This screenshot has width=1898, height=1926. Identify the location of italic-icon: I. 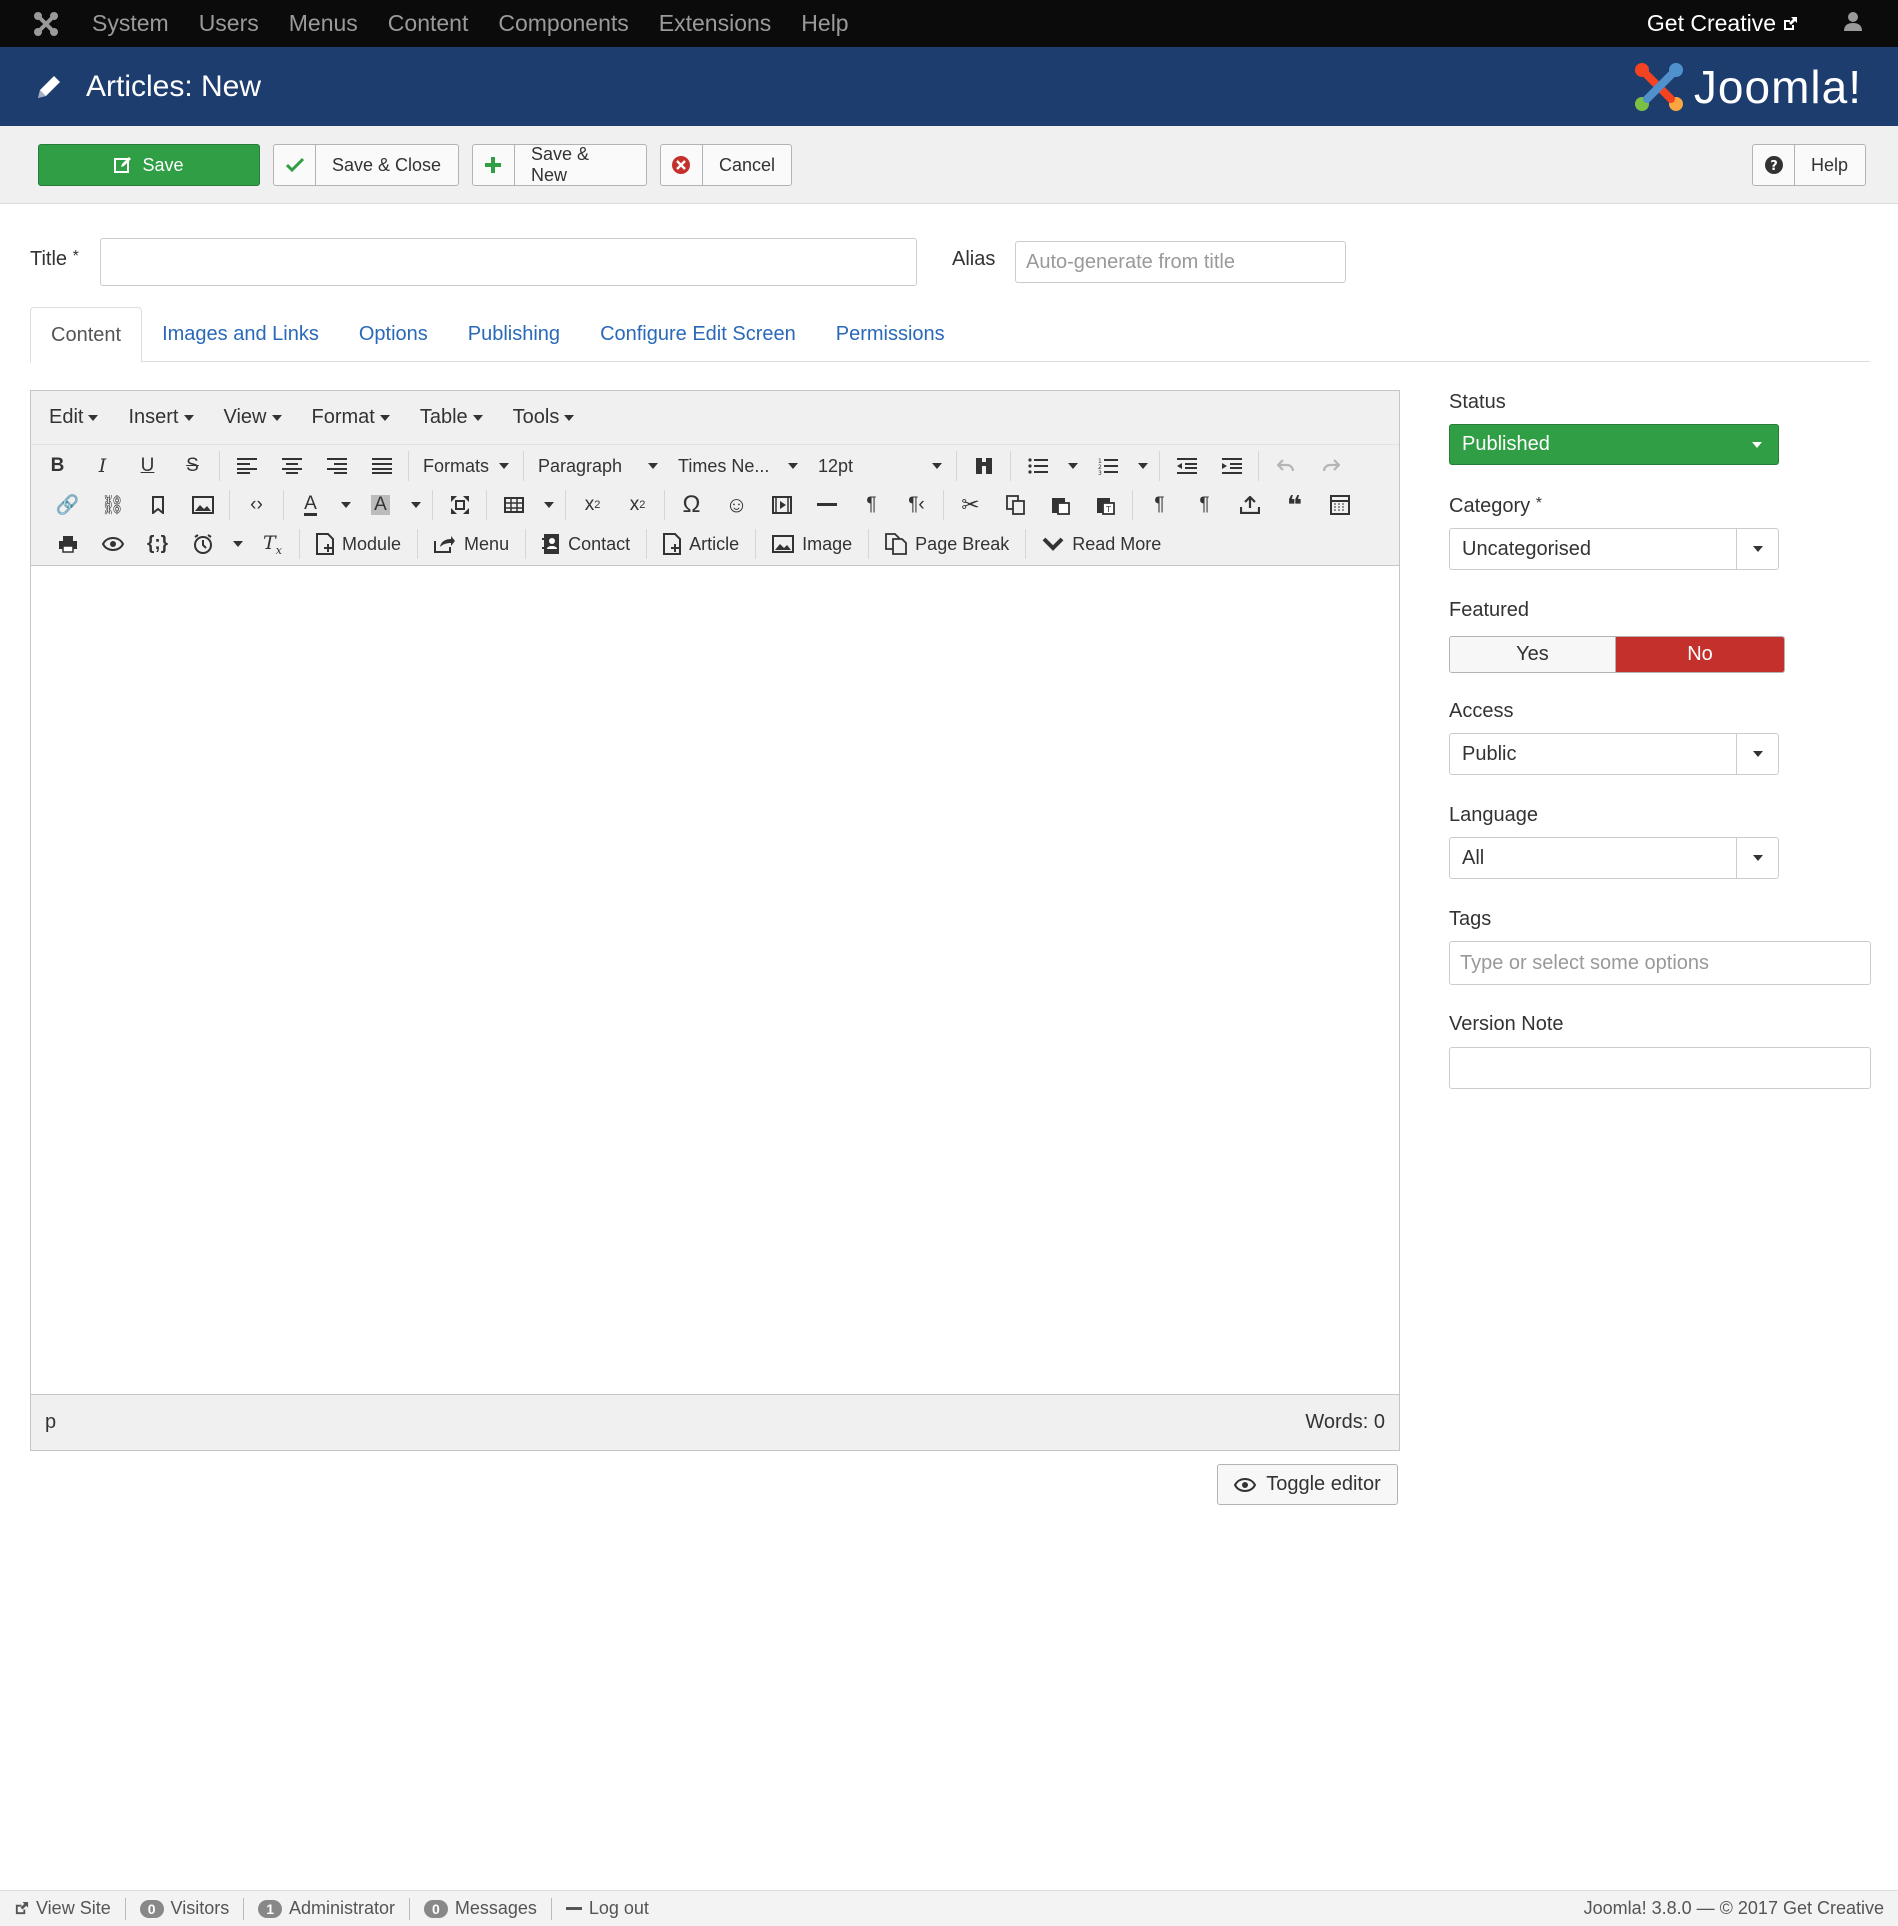
(102, 466).